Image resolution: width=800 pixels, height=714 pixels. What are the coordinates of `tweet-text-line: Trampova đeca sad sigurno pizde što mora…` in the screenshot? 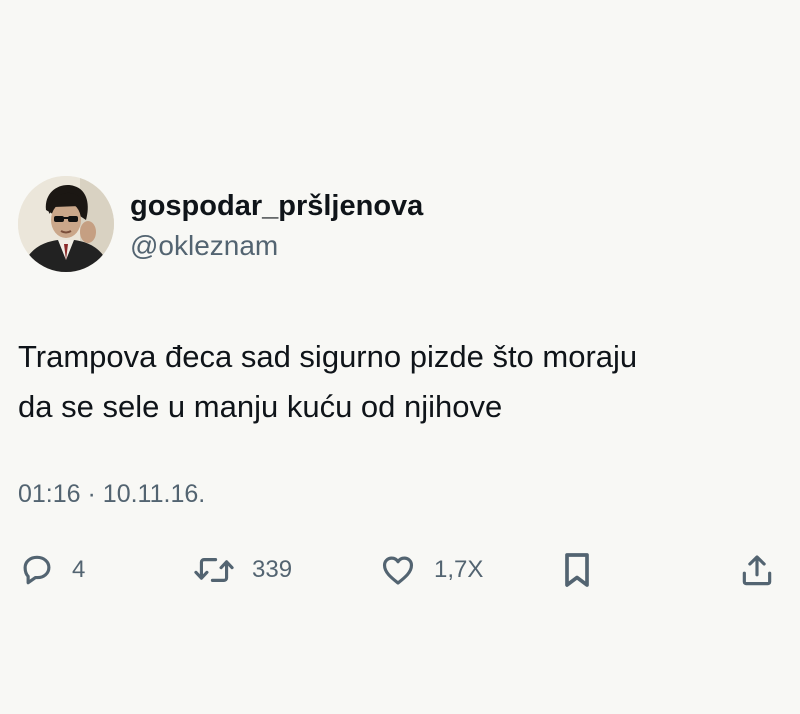 It's located at (328, 356).